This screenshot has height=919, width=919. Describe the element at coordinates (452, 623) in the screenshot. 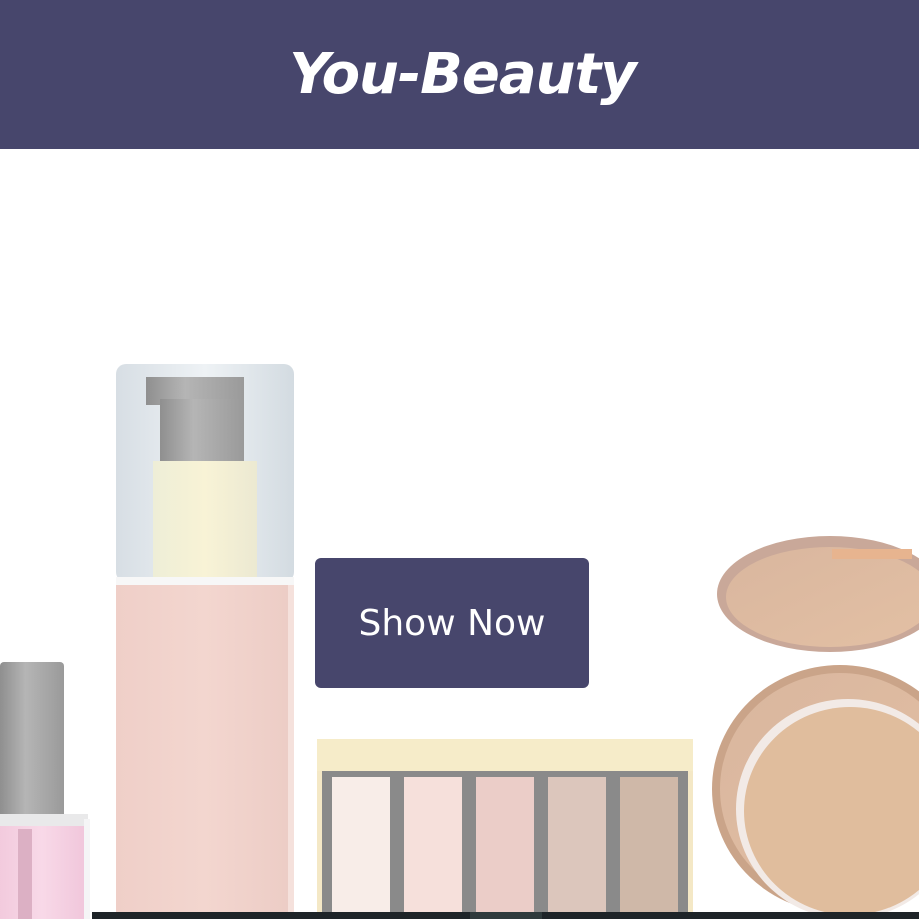

I see `show-now-button: Show Now` at that location.